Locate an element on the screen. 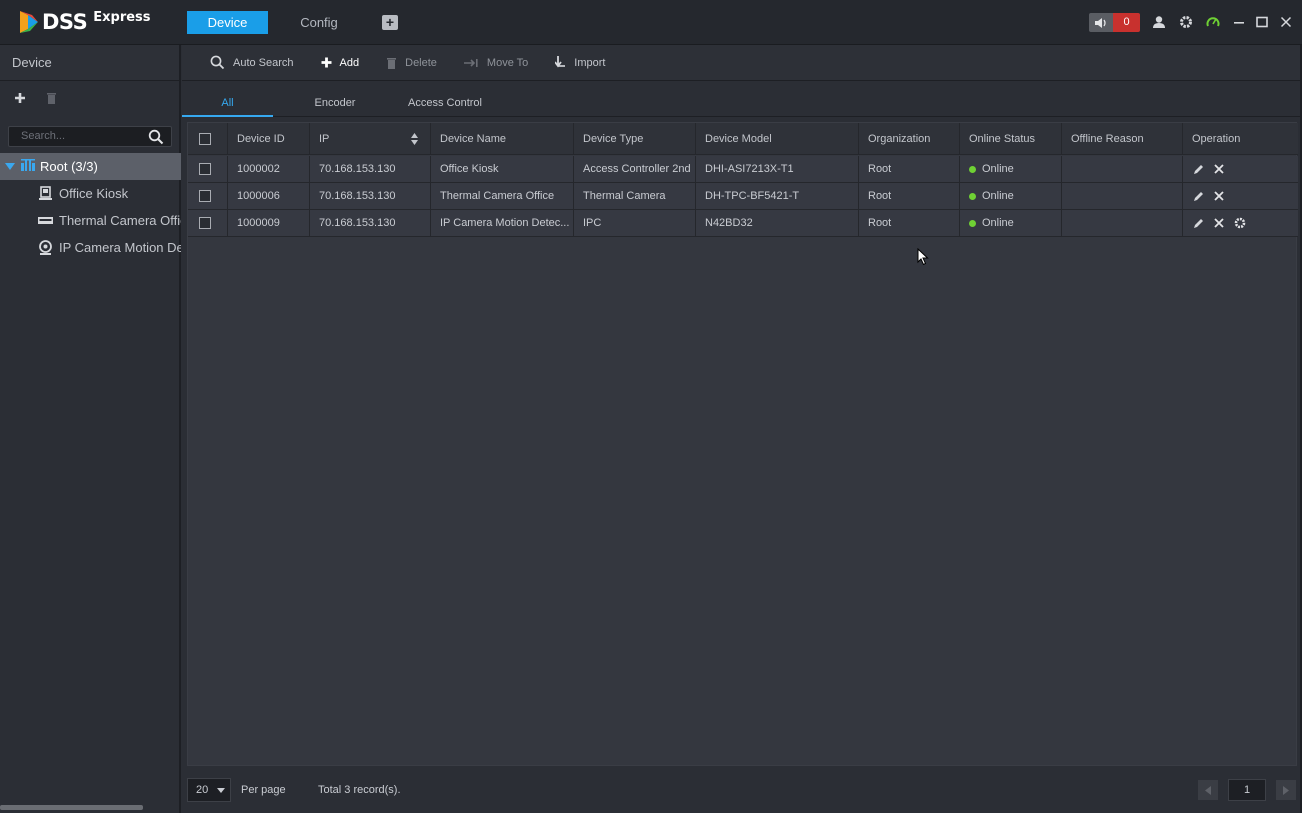 The height and width of the screenshot is (813, 1302). tree-item-thermal-camera: Thermal Camera Office is located at coordinates (109, 220).